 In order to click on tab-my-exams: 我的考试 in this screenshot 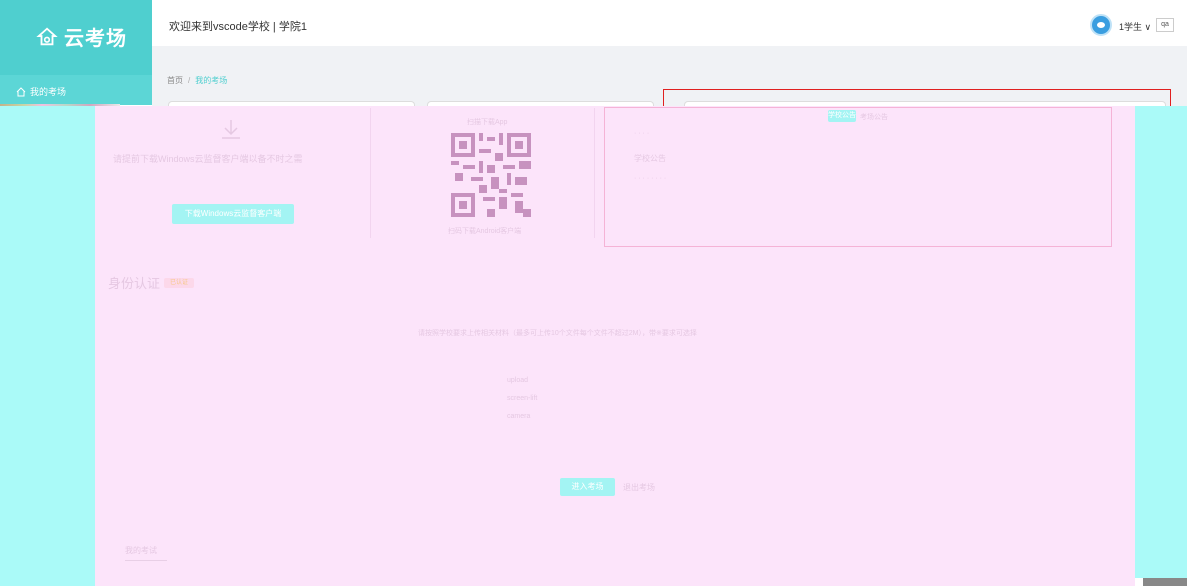, I will do `click(141, 550)`.